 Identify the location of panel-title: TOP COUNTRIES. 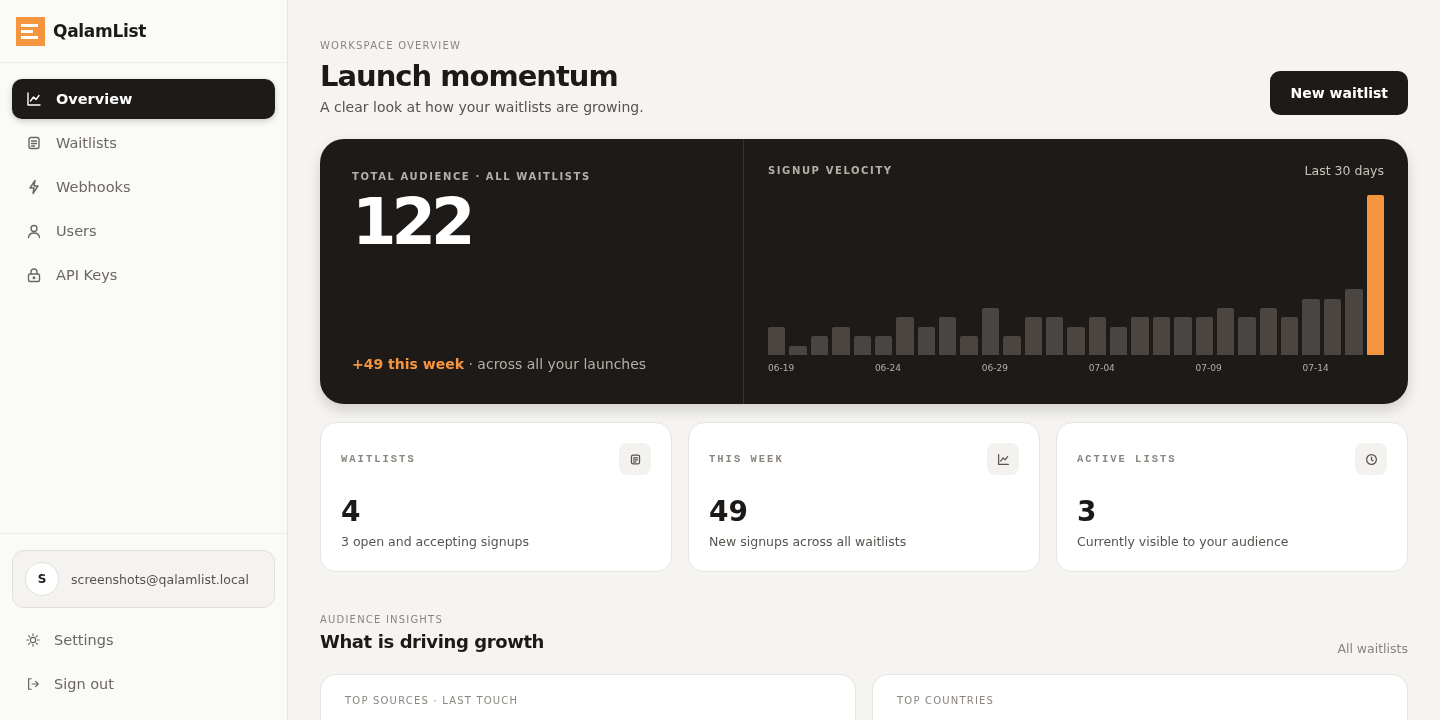
(946, 700).